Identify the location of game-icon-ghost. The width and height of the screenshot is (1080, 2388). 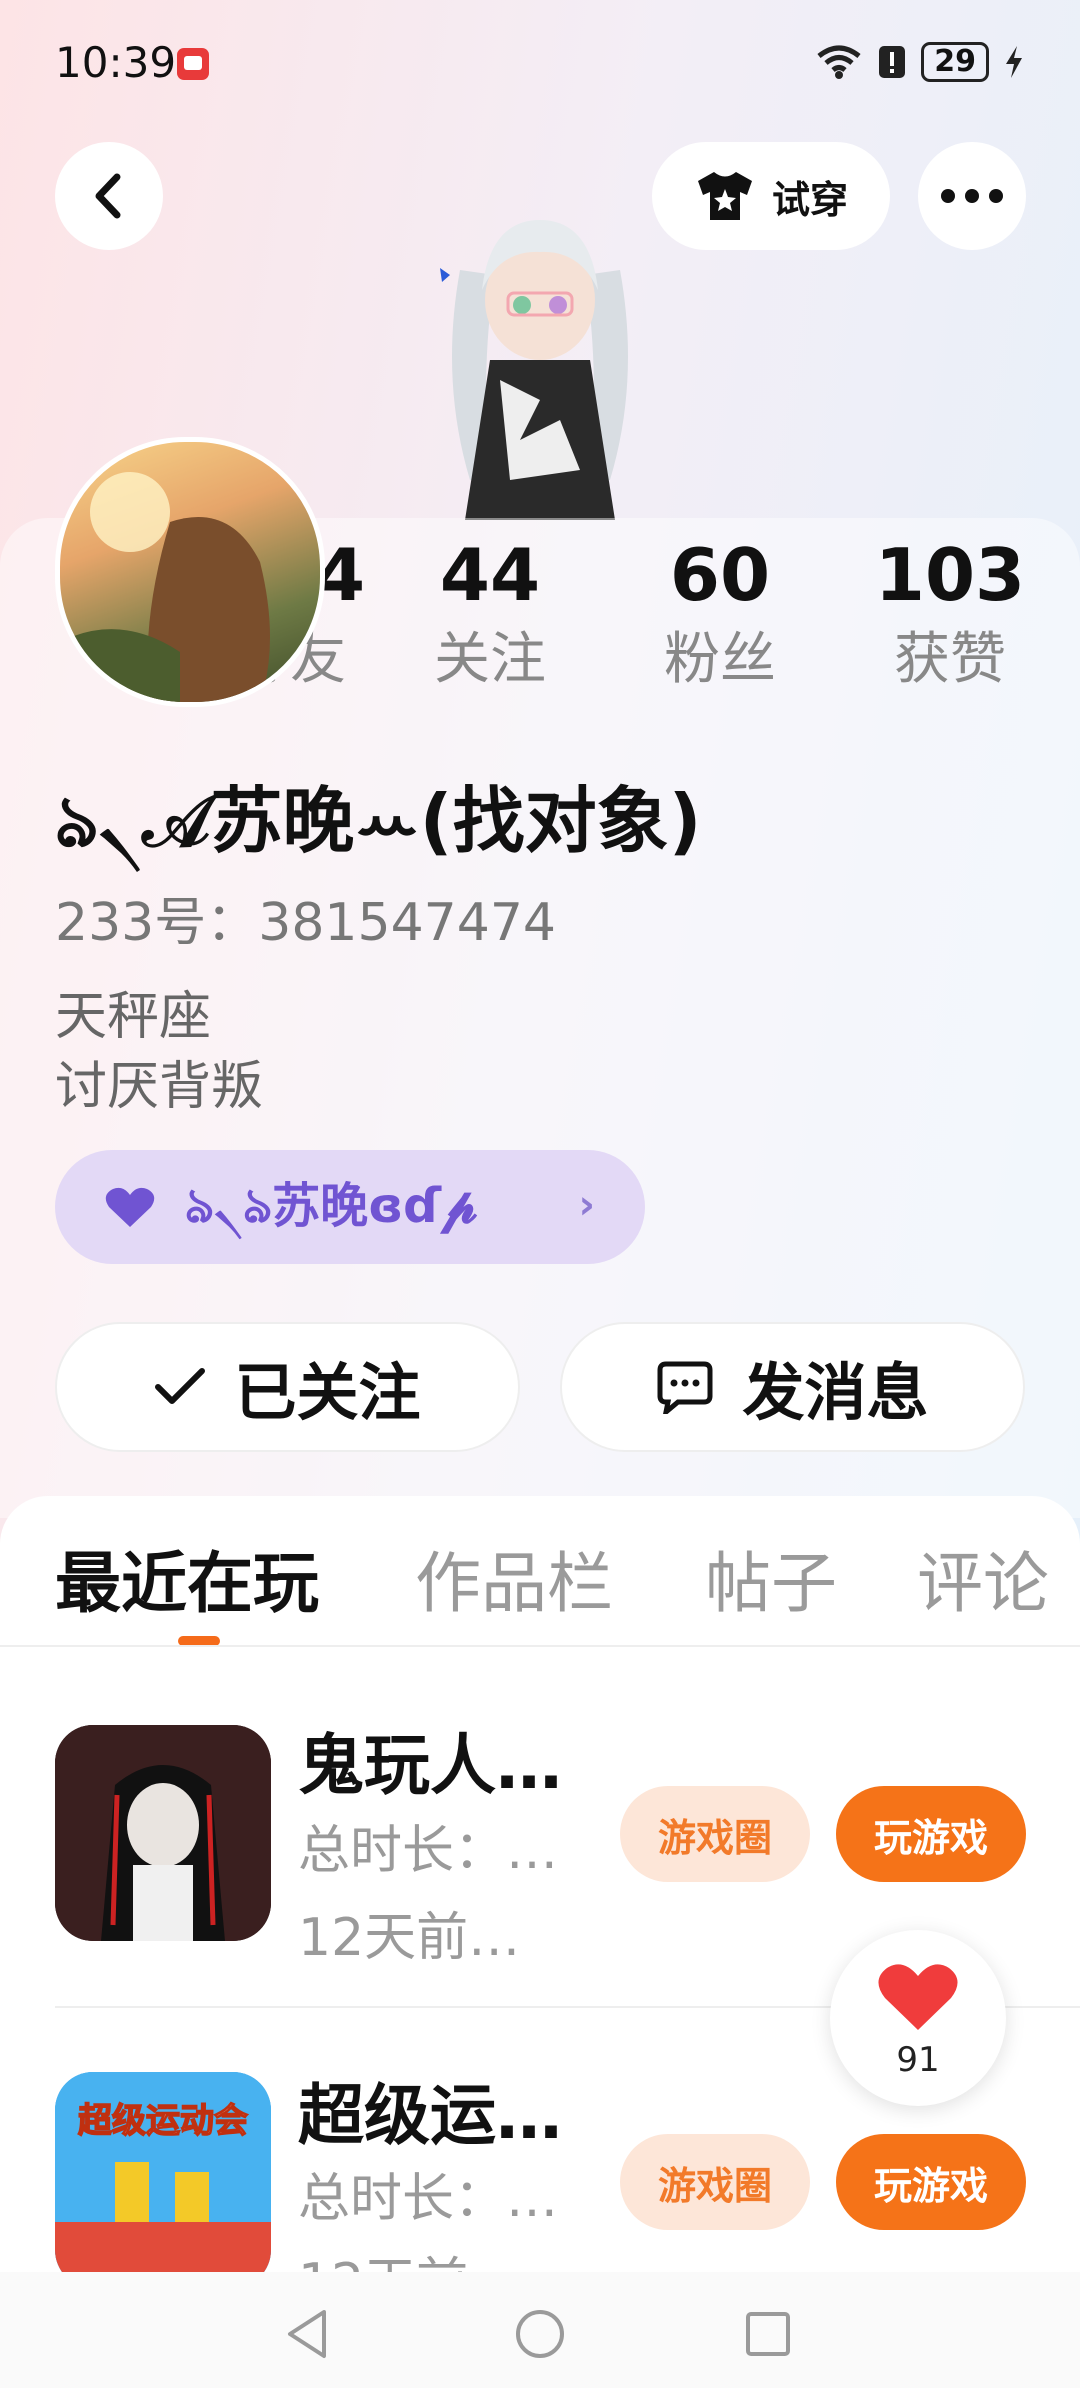
(163, 1833).